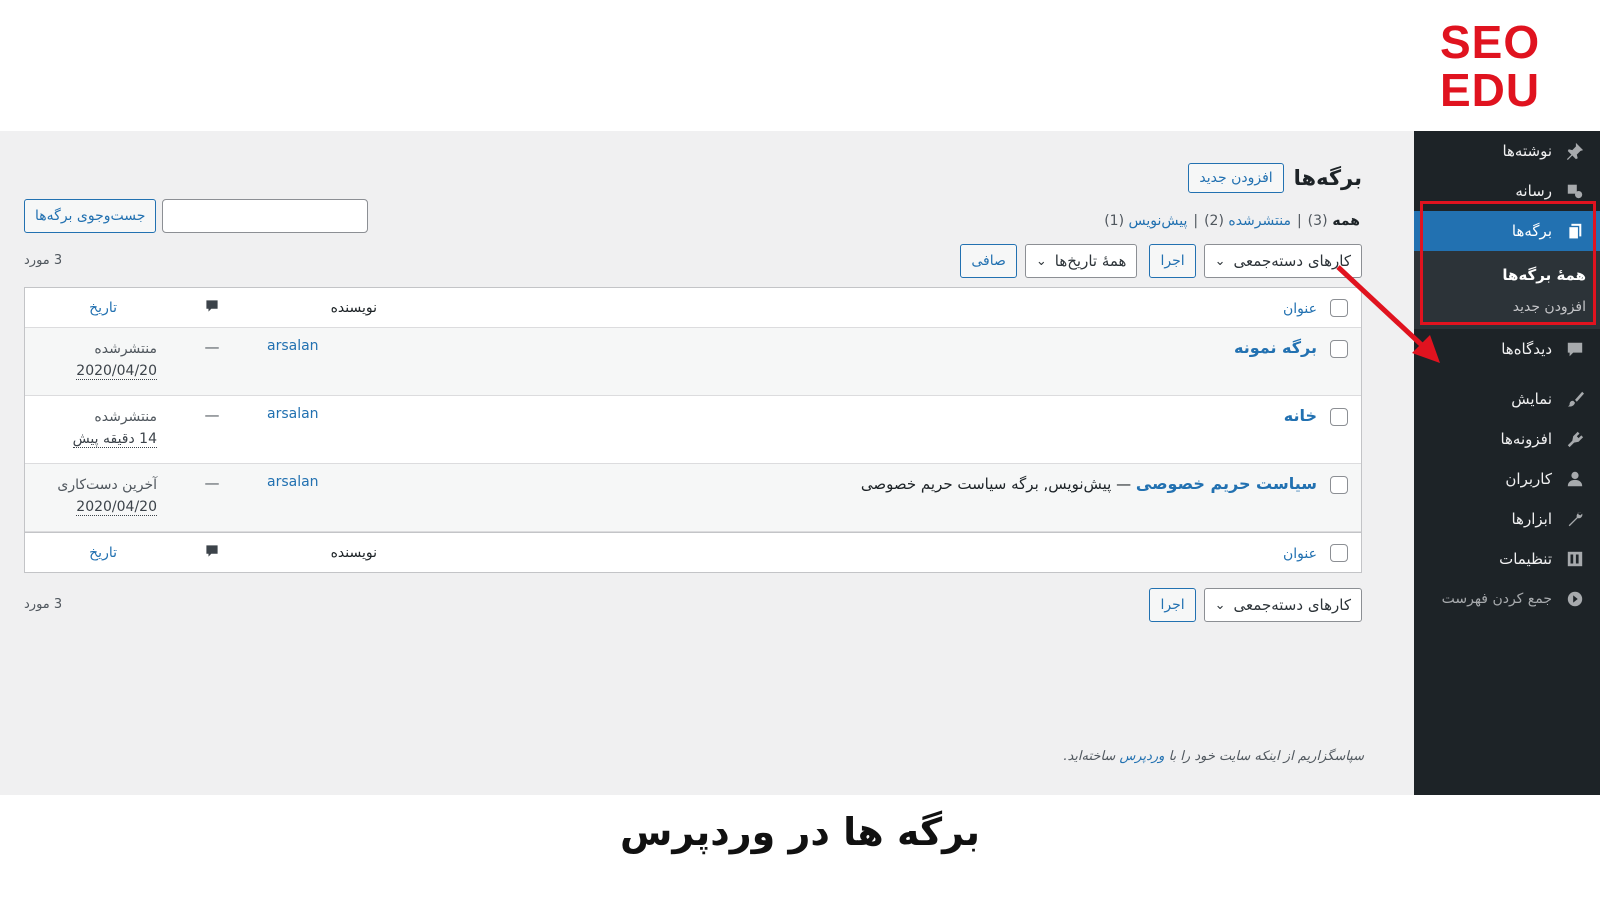  I want to click on seo-edu-logo: SEO EDU, so click(1500, 66).